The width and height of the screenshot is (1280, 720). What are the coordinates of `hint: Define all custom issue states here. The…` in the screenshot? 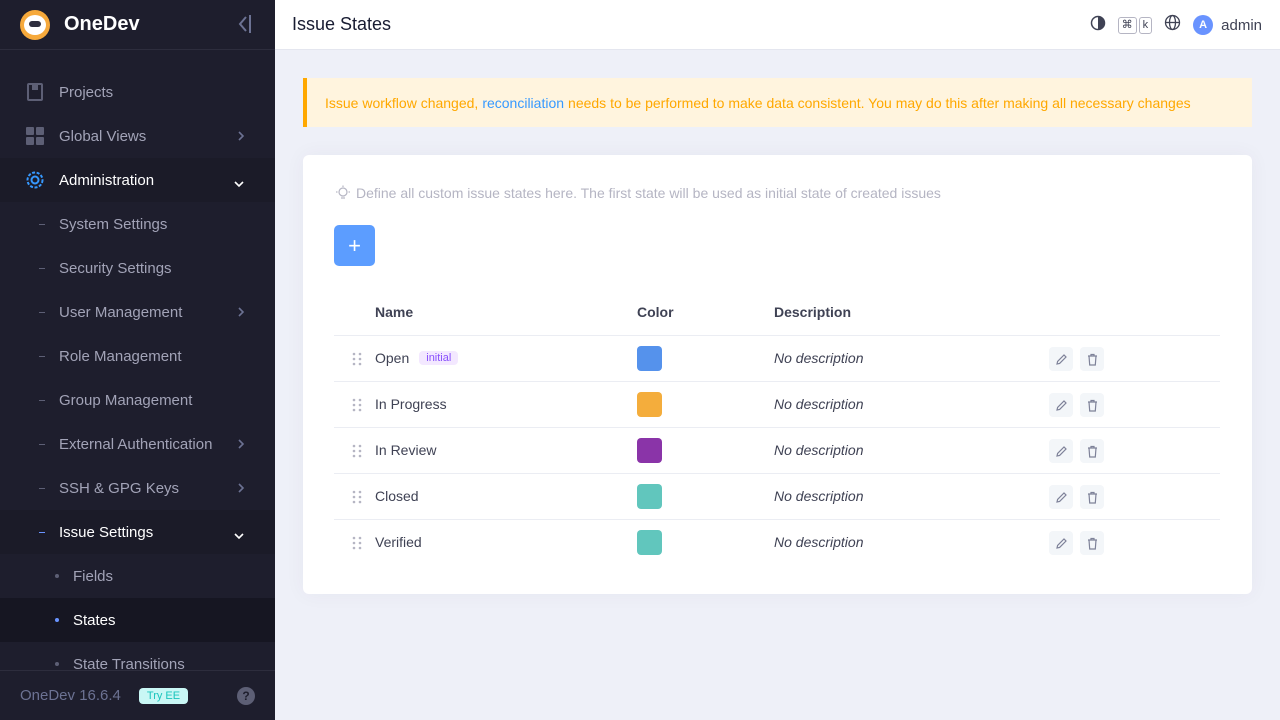 It's located at (638, 193).